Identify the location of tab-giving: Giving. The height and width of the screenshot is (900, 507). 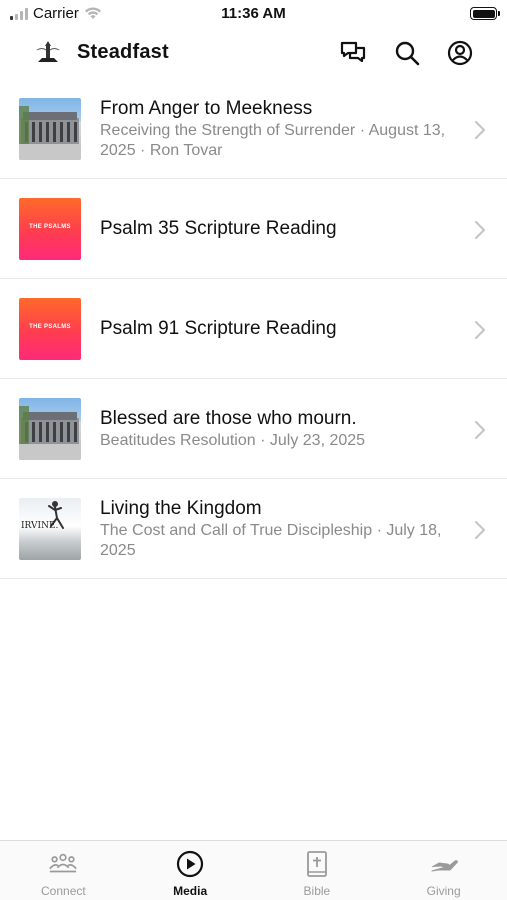
(443, 870).